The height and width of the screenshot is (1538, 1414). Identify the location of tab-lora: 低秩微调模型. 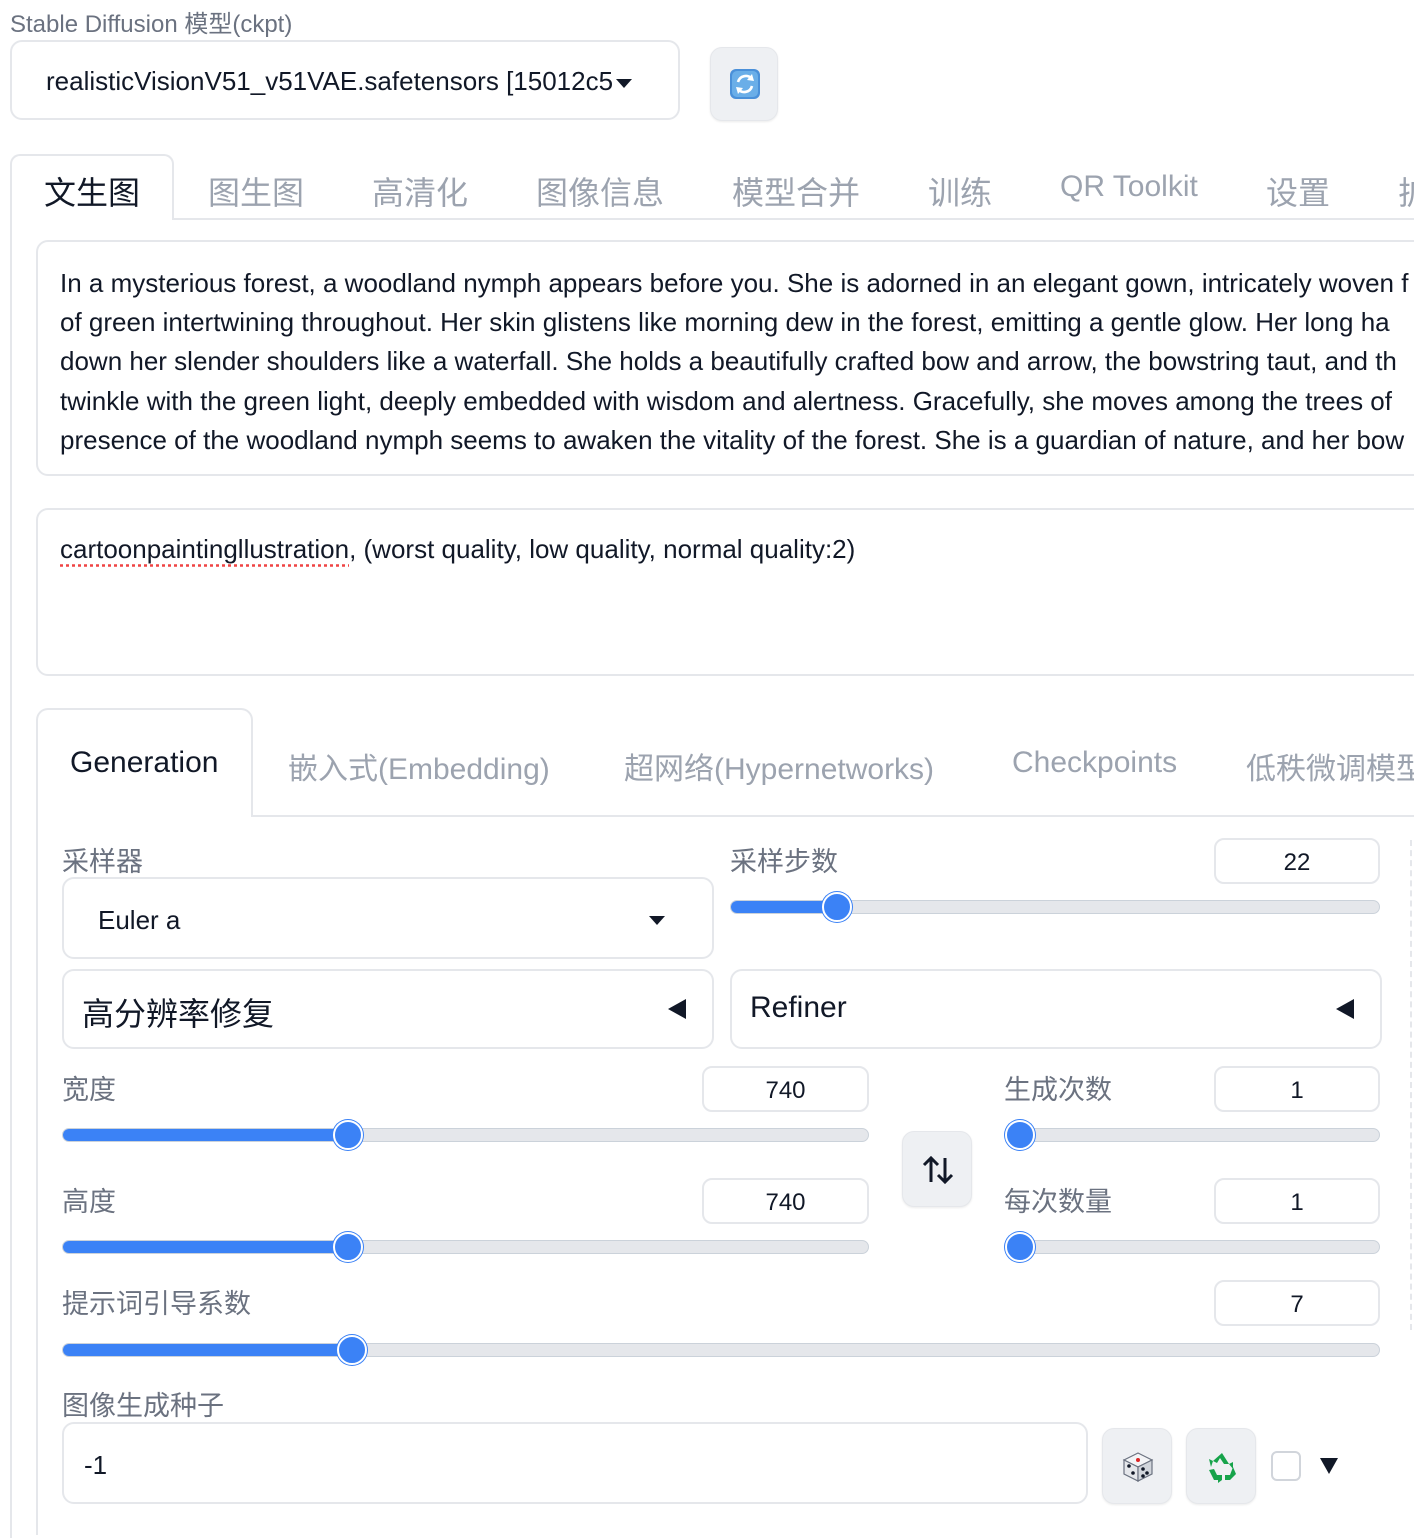
(1330, 766).